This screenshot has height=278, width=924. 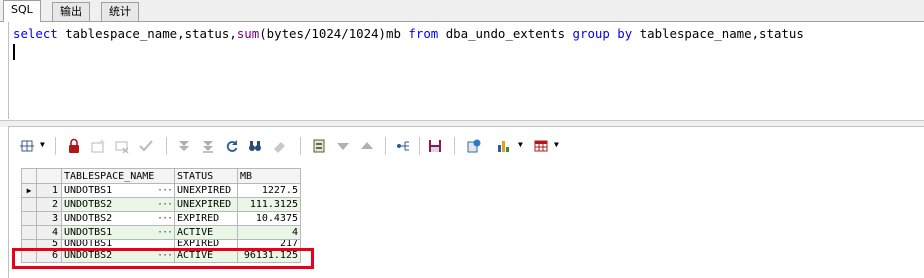 I want to click on sql-token: tablespace_name,status,, so click(x=147, y=33).